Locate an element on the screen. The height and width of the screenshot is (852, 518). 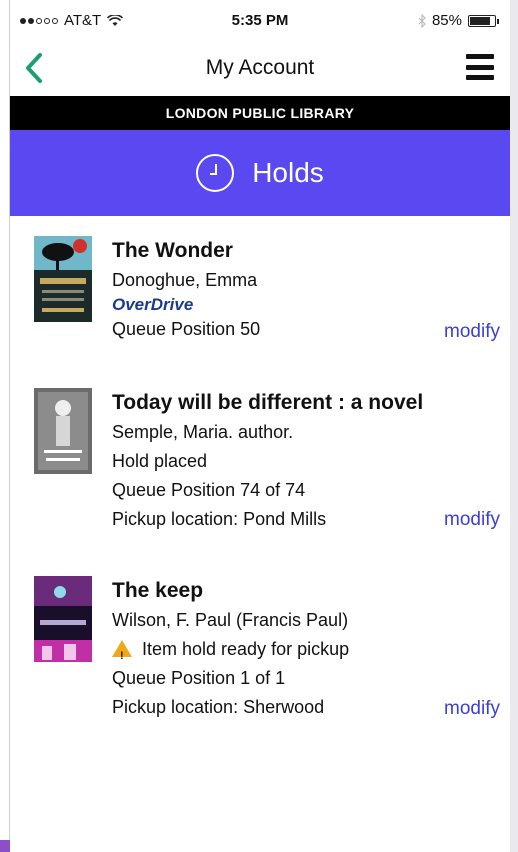
nav-bar: My Account is located at coordinates (260, 69).